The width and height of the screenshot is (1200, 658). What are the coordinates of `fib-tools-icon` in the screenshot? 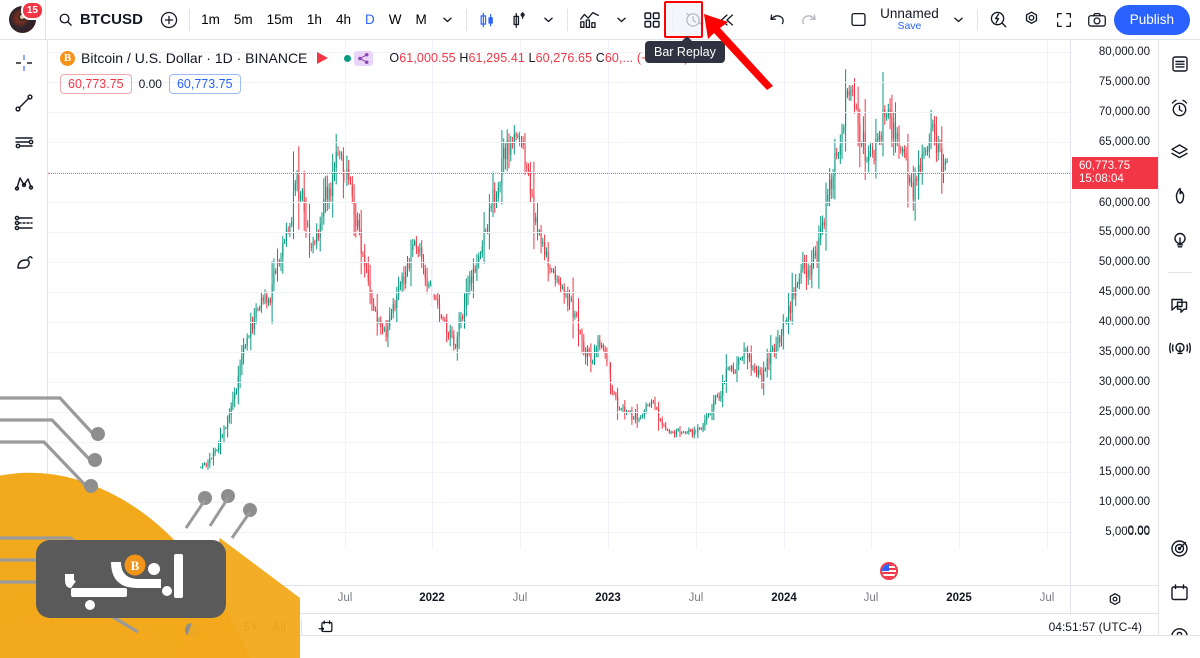 It's located at (23, 223).